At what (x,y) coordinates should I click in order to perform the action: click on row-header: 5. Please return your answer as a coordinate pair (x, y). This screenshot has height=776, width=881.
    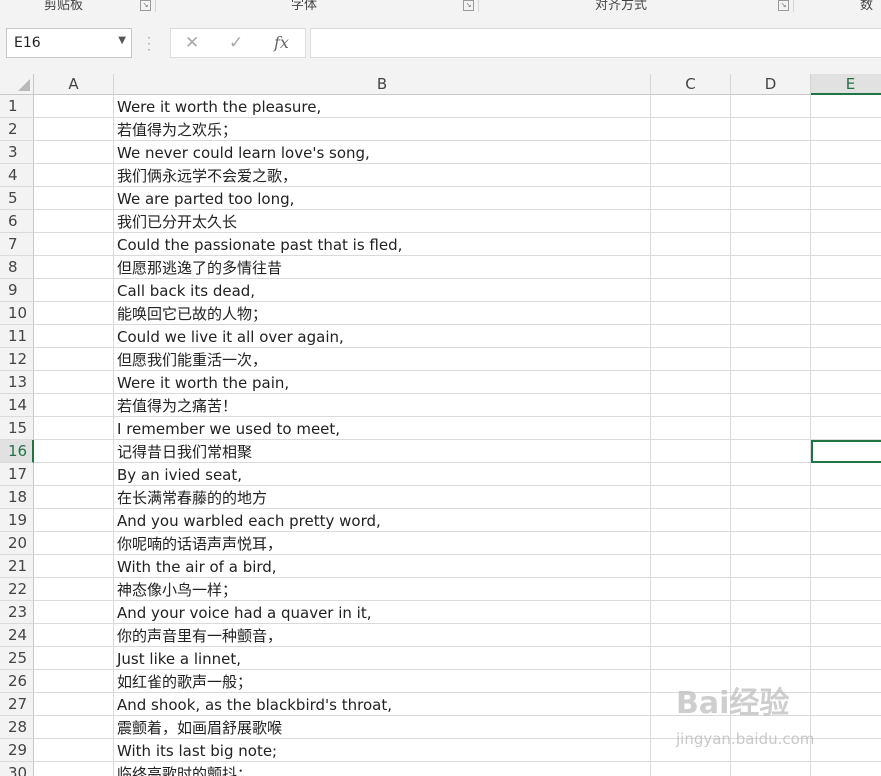
    Looking at the image, I should click on (17, 198).